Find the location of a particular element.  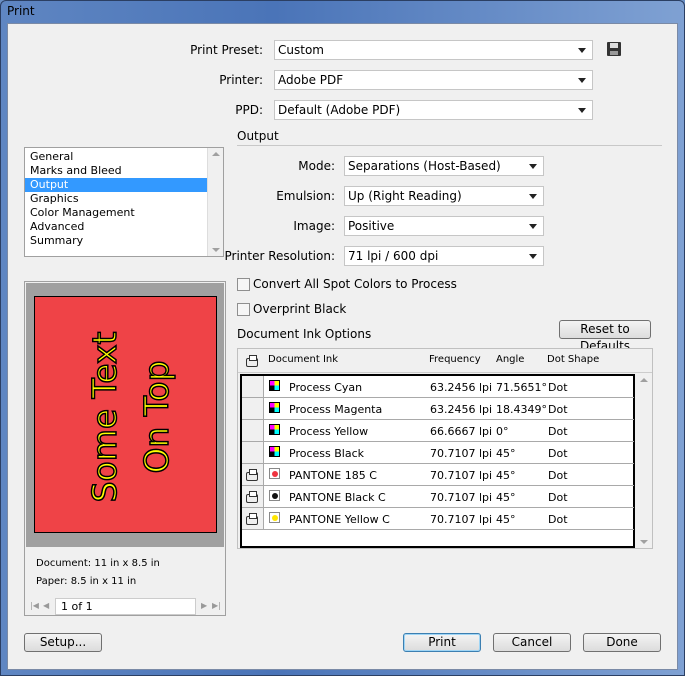

window-title: Print is located at coordinates (21, 11).